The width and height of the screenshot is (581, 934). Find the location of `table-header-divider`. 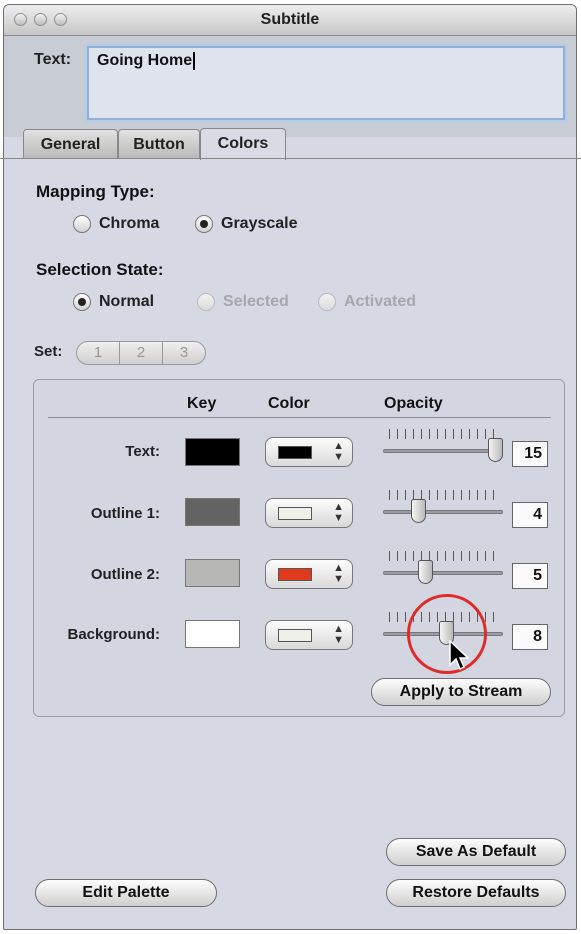

table-header-divider is located at coordinates (299, 417).